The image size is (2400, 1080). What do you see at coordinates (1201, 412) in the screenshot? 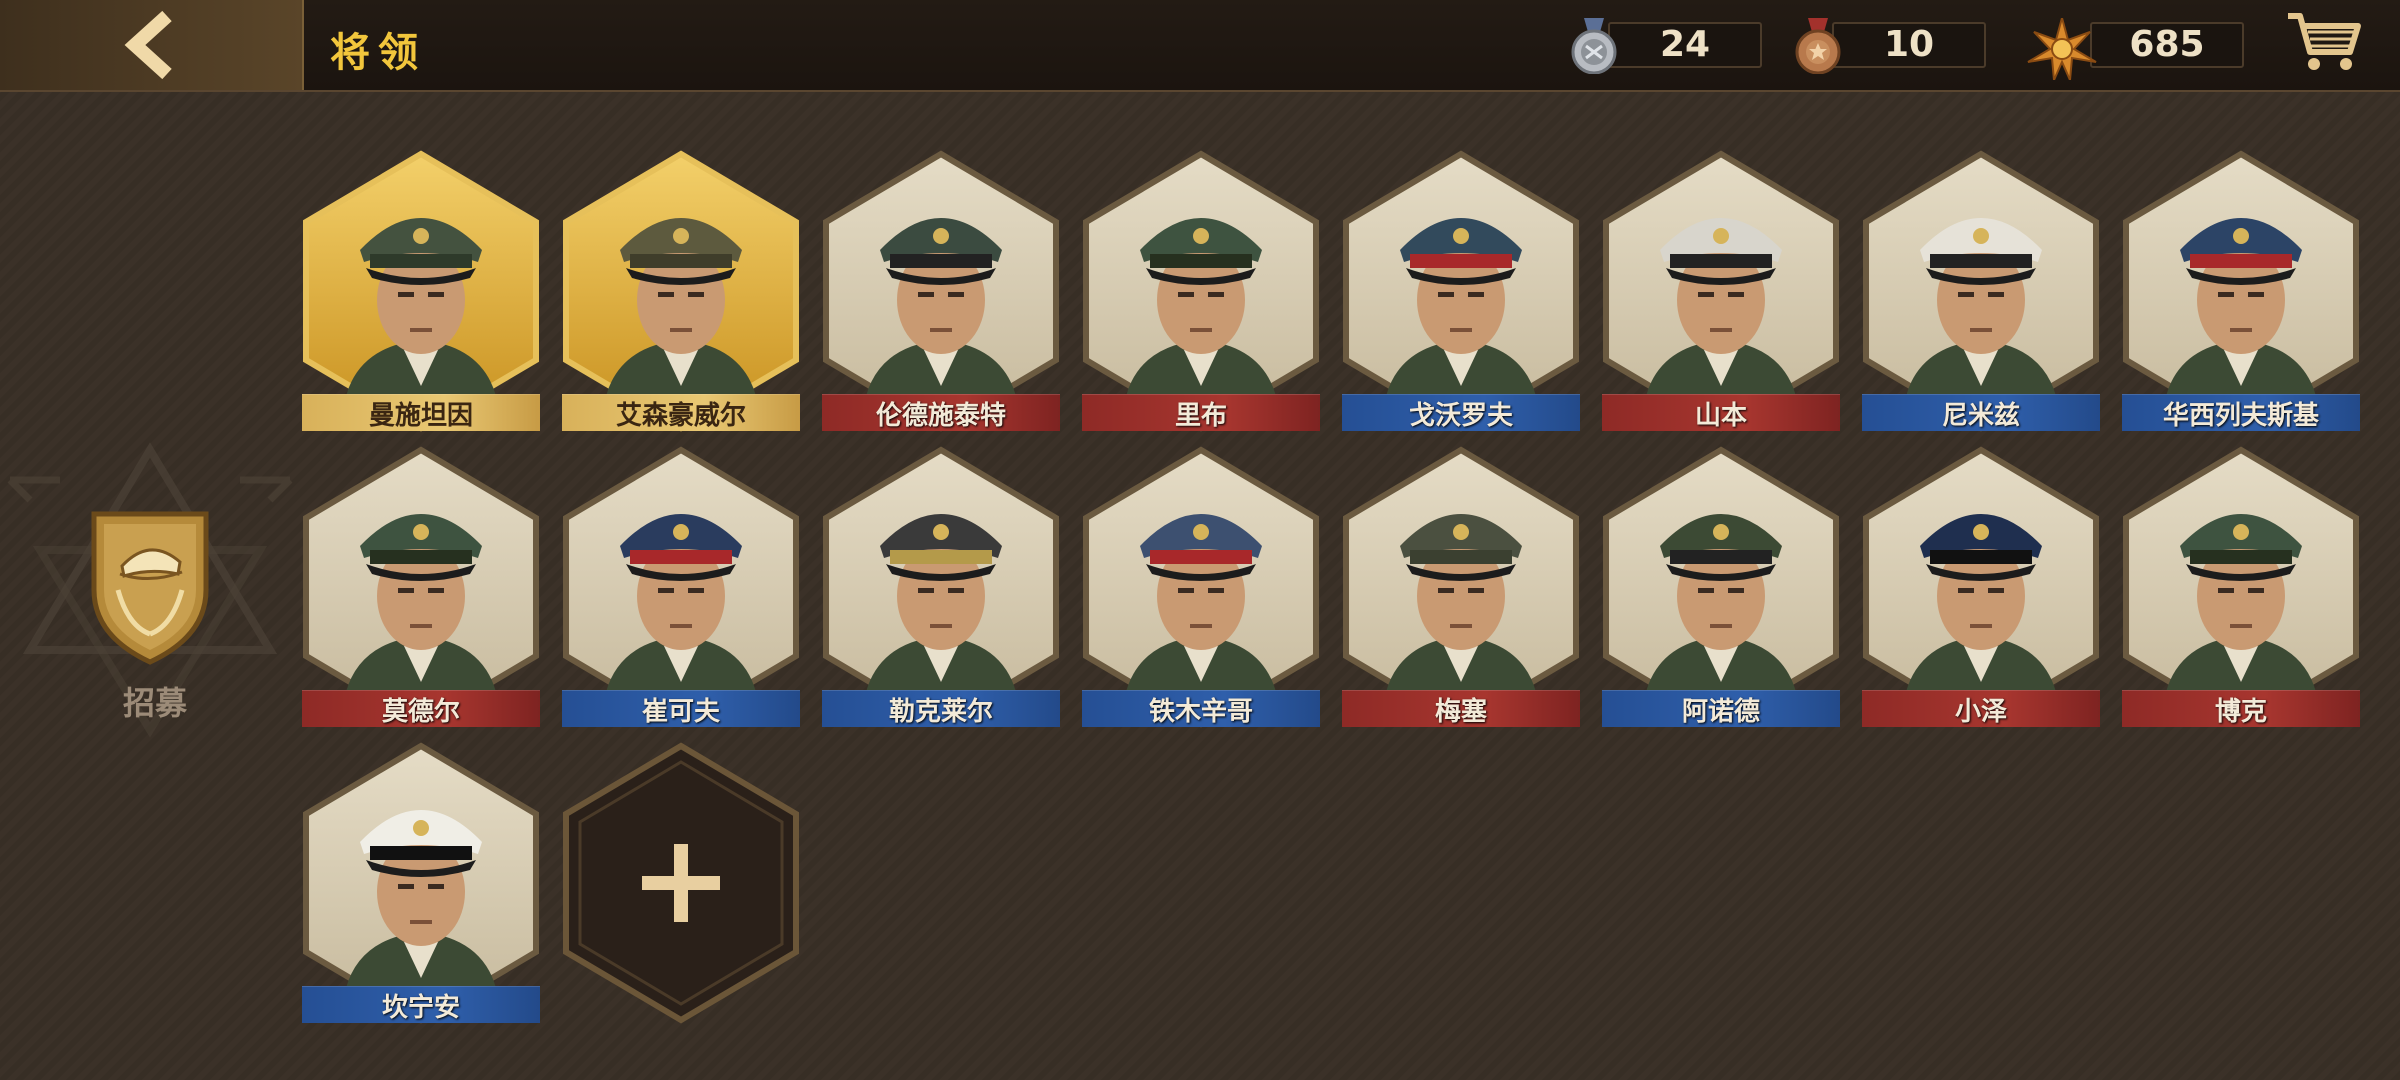
I see `general-name: 里布` at bounding box center [1201, 412].